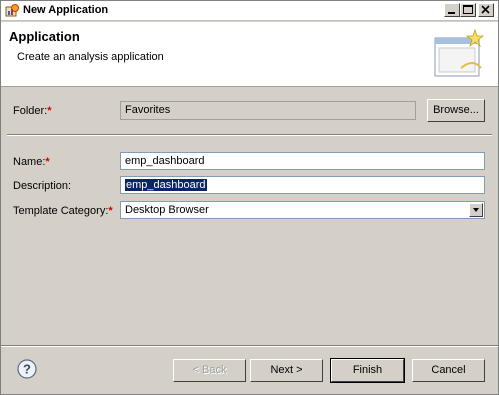 The width and height of the screenshot is (499, 395). Describe the element at coordinates (286, 370) in the screenshot. I see `next-button: Next >` at that location.